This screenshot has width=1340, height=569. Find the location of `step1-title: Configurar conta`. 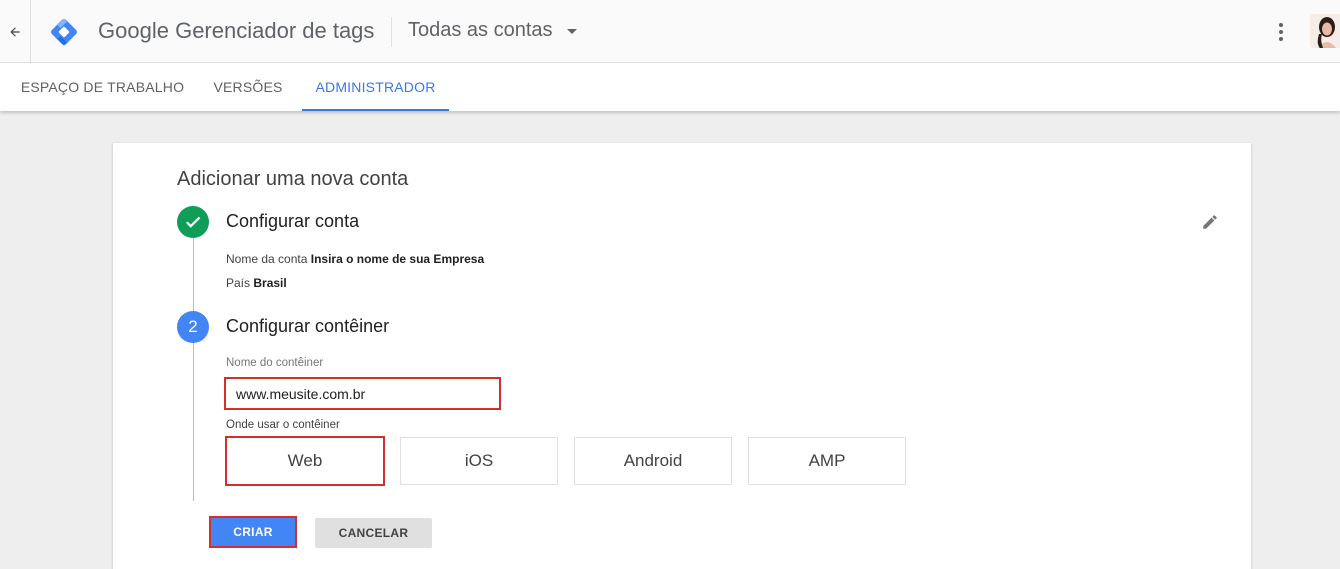

step1-title: Configurar conta is located at coordinates (293, 221).